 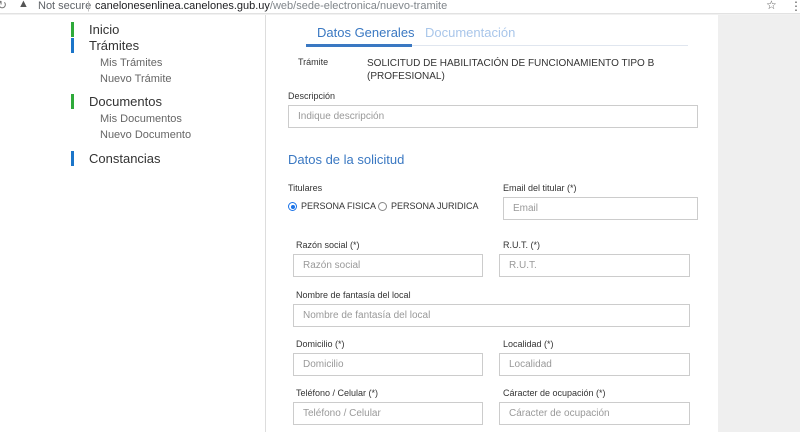 I want to click on sidebar-item-label: Inicio, so click(x=104, y=29).